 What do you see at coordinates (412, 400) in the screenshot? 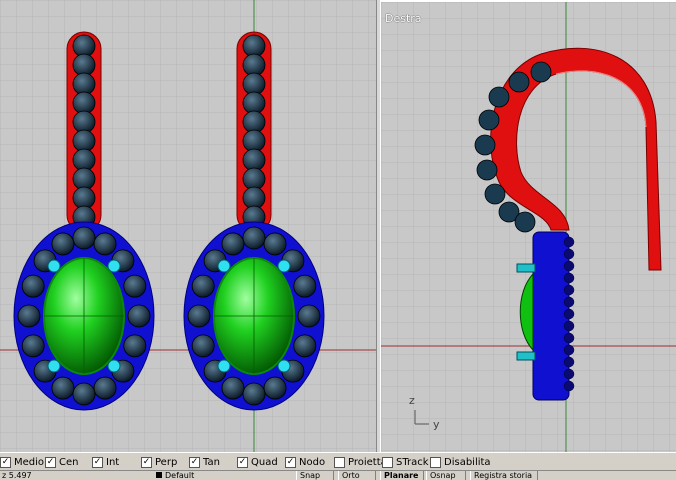
I see `axis-z-label: z` at bounding box center [412, 400].